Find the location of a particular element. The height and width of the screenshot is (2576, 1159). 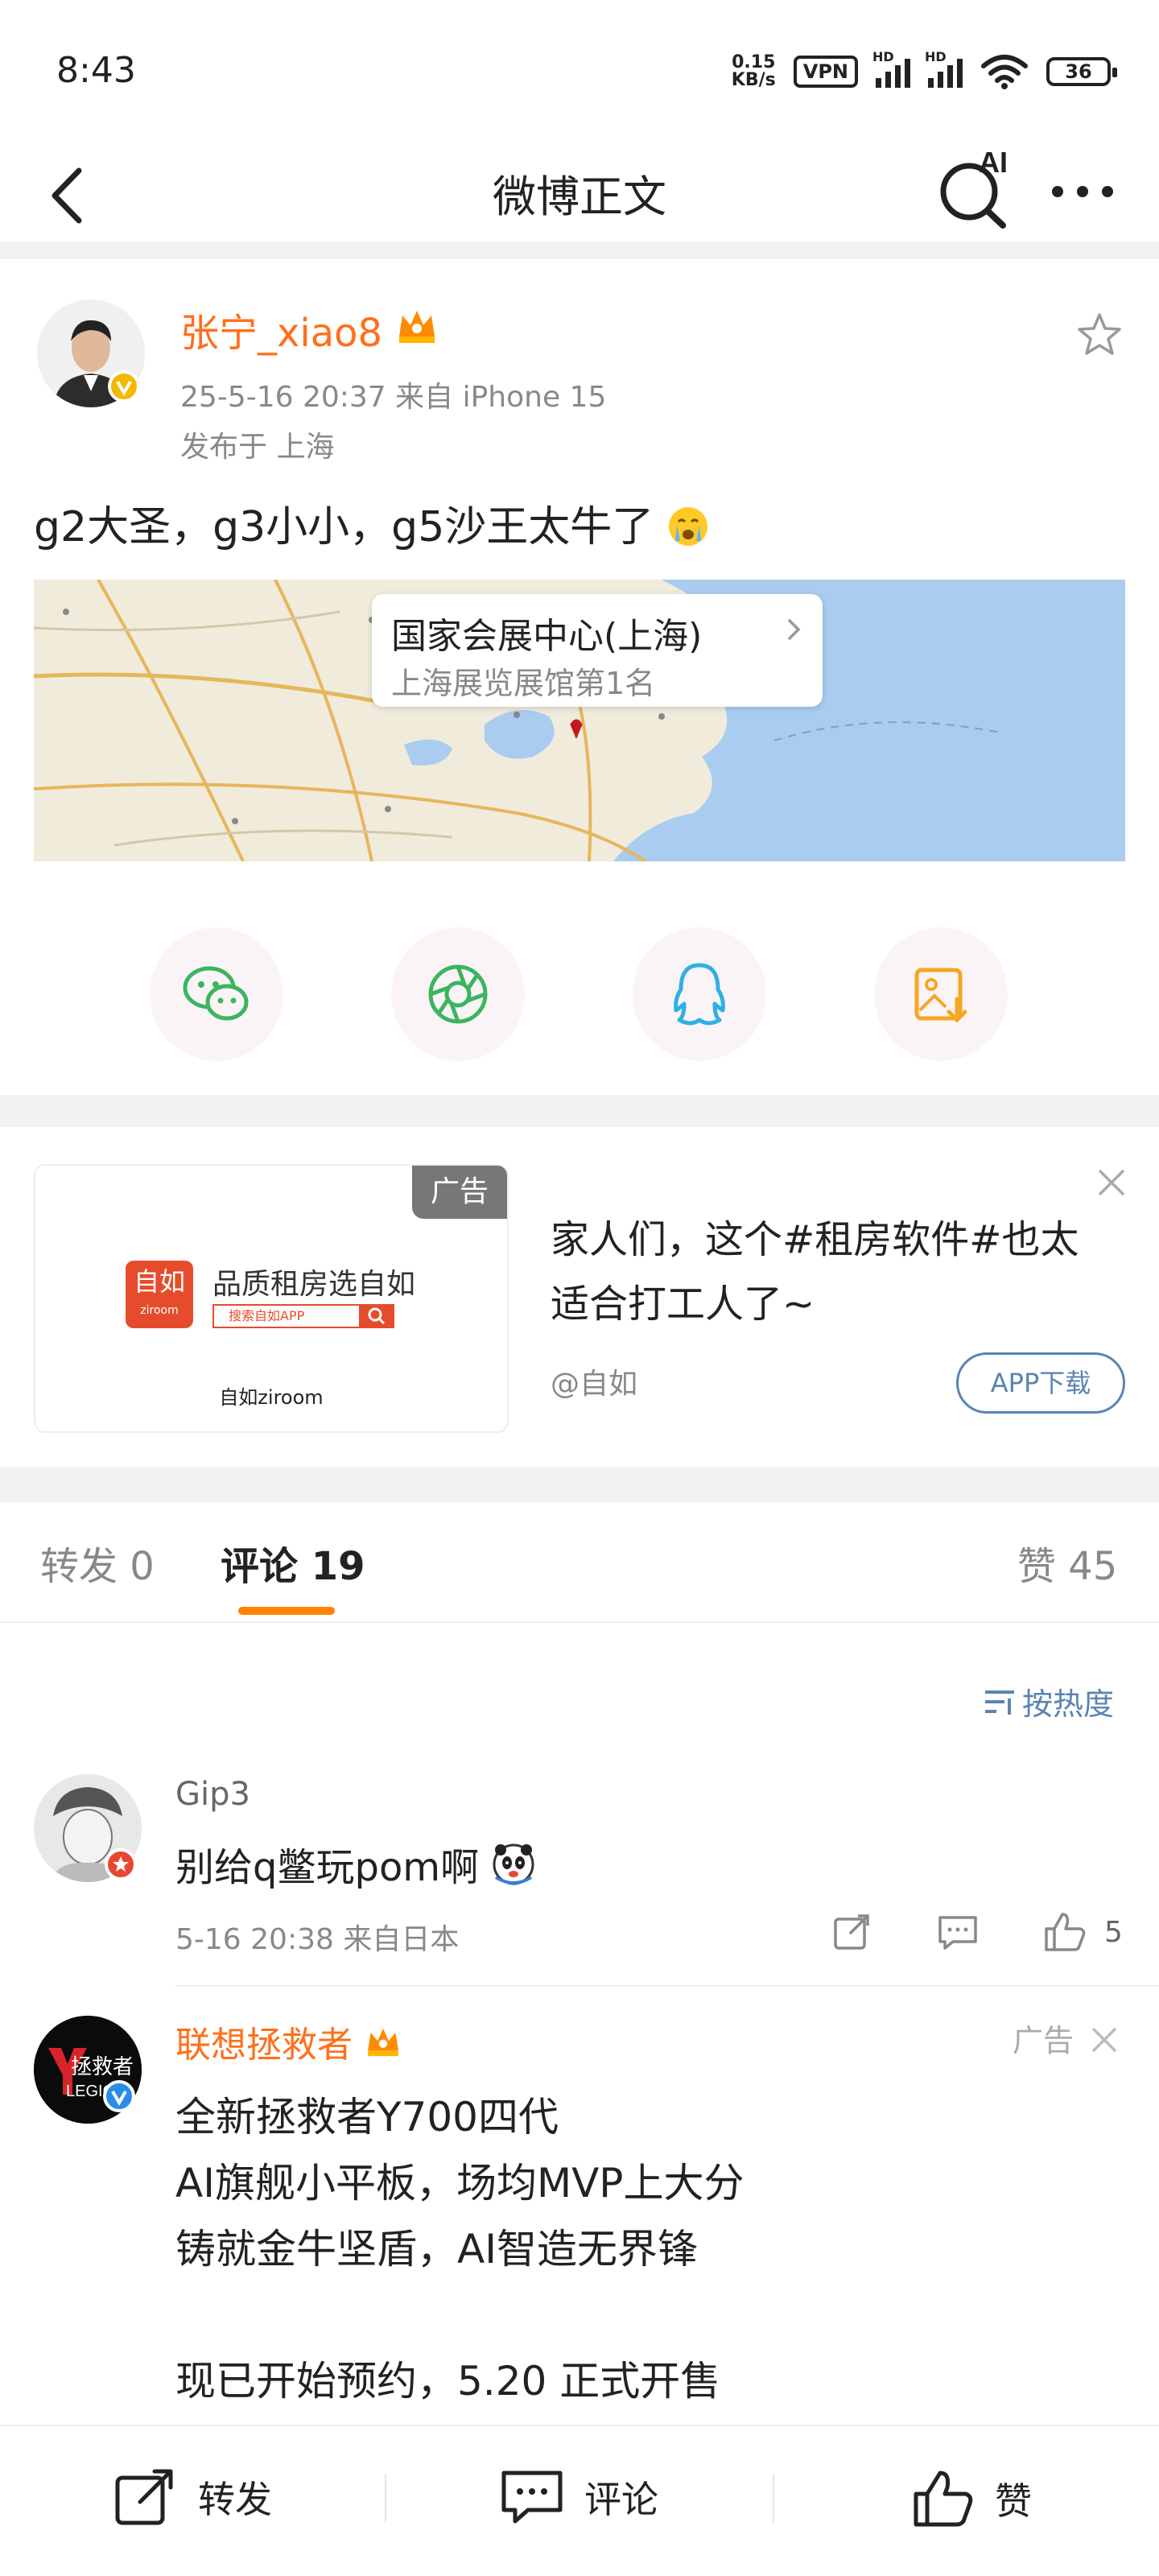

verified-badge-icon is located at coordinates (124, 386).